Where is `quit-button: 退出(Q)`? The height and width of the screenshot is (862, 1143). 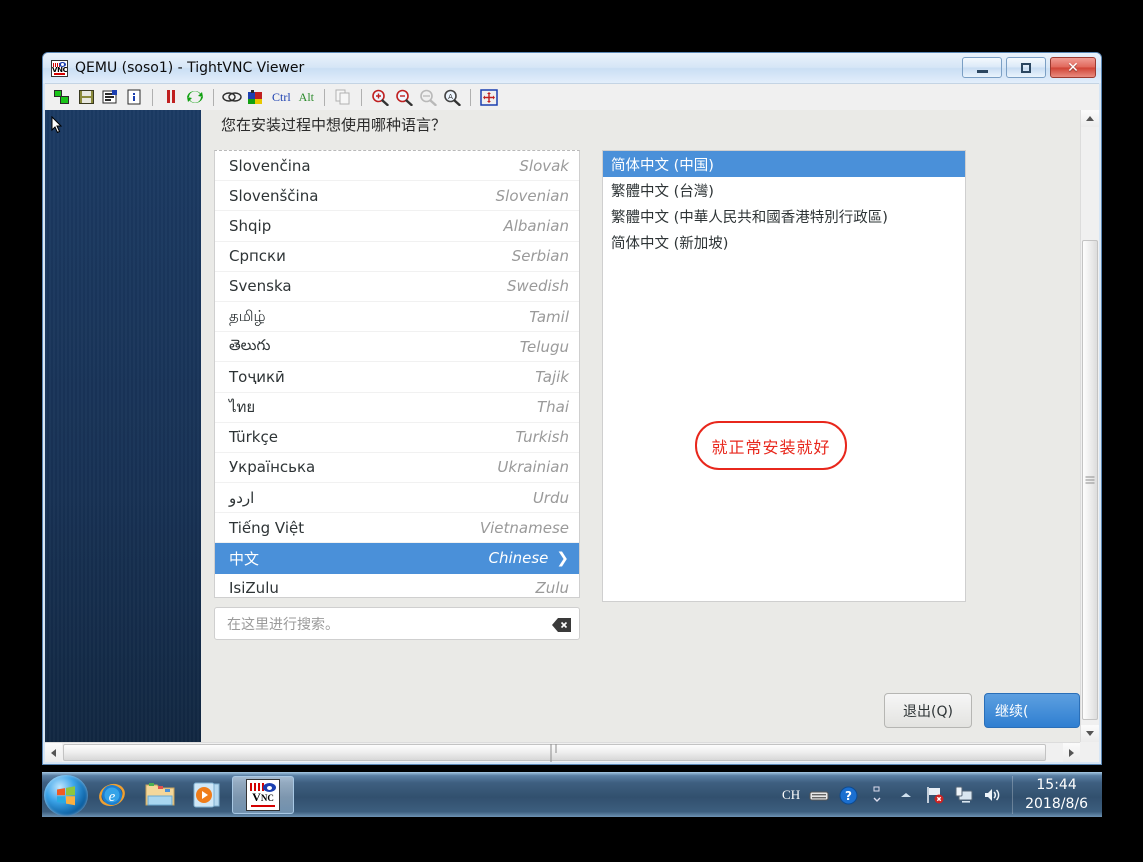 quit-button: 退出(Q) is located at coordinates (928, 710).